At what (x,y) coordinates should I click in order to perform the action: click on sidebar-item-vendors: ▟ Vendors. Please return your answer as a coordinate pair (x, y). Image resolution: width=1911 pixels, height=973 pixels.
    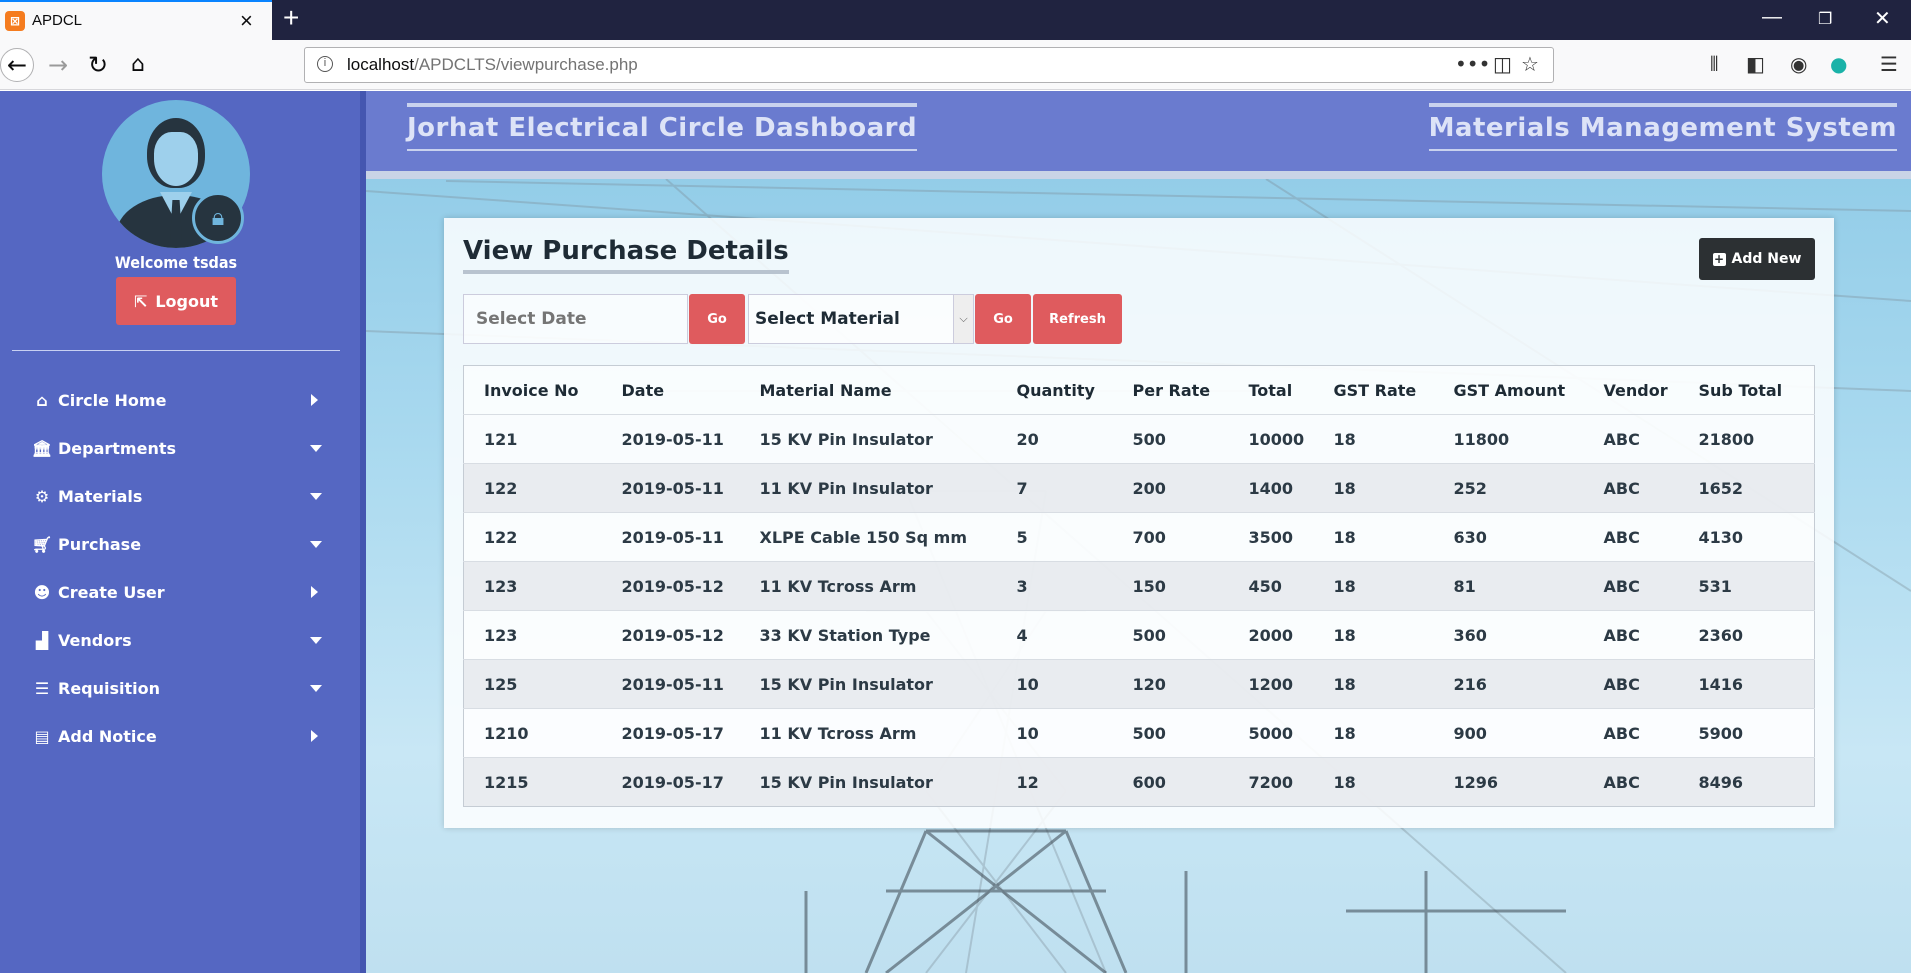
    Looking at the image, I should click on (180, 640).